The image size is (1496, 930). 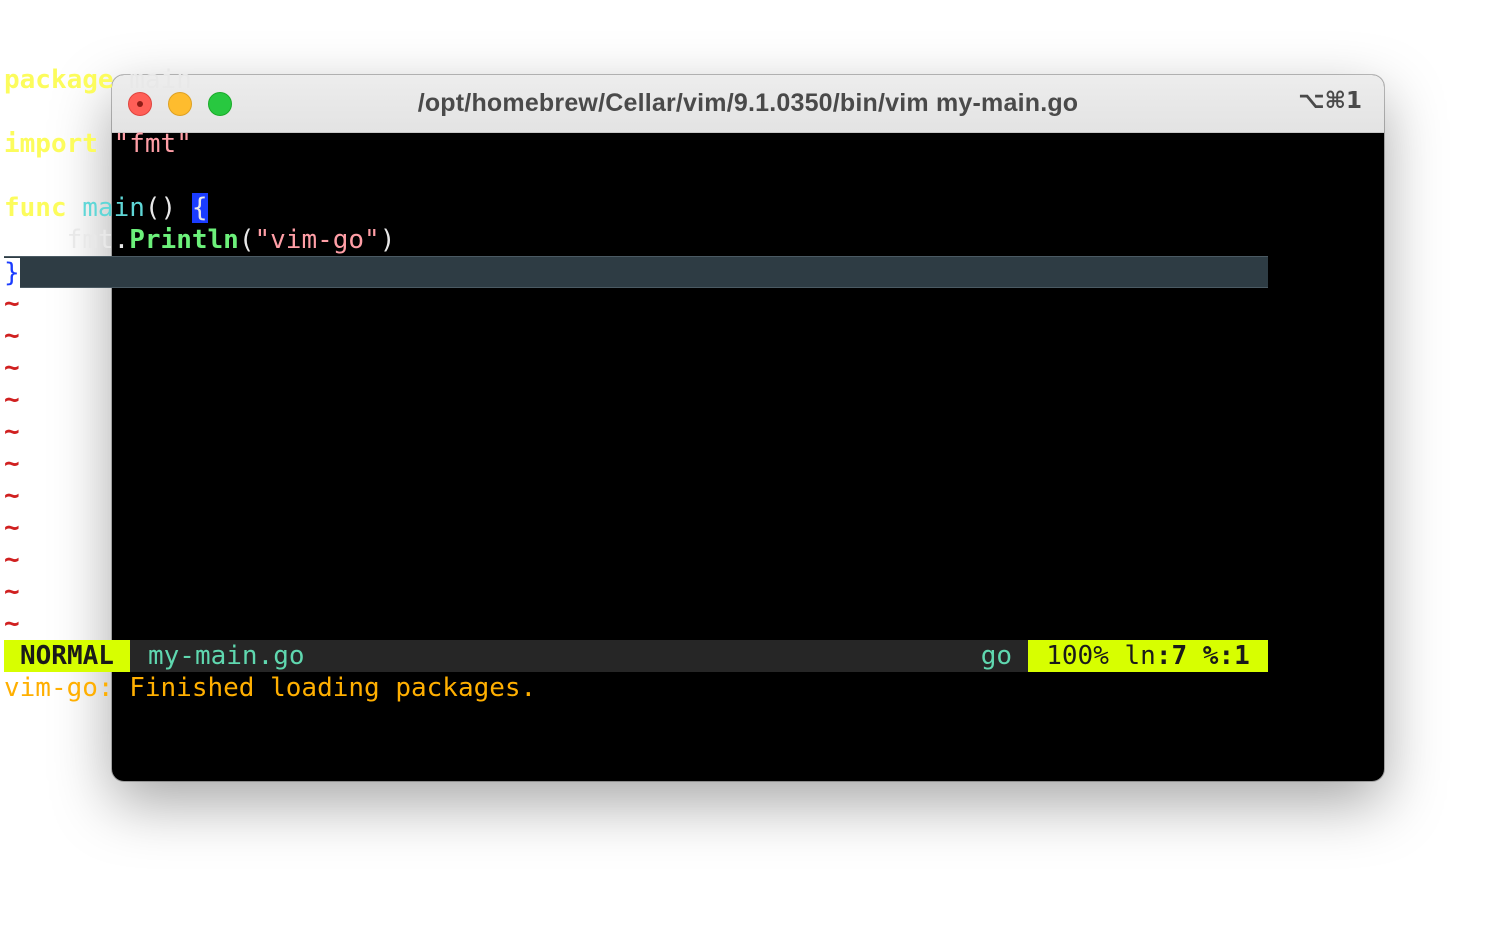 I want to click on status-filename: my-main.go, so click(x=226, y=656).